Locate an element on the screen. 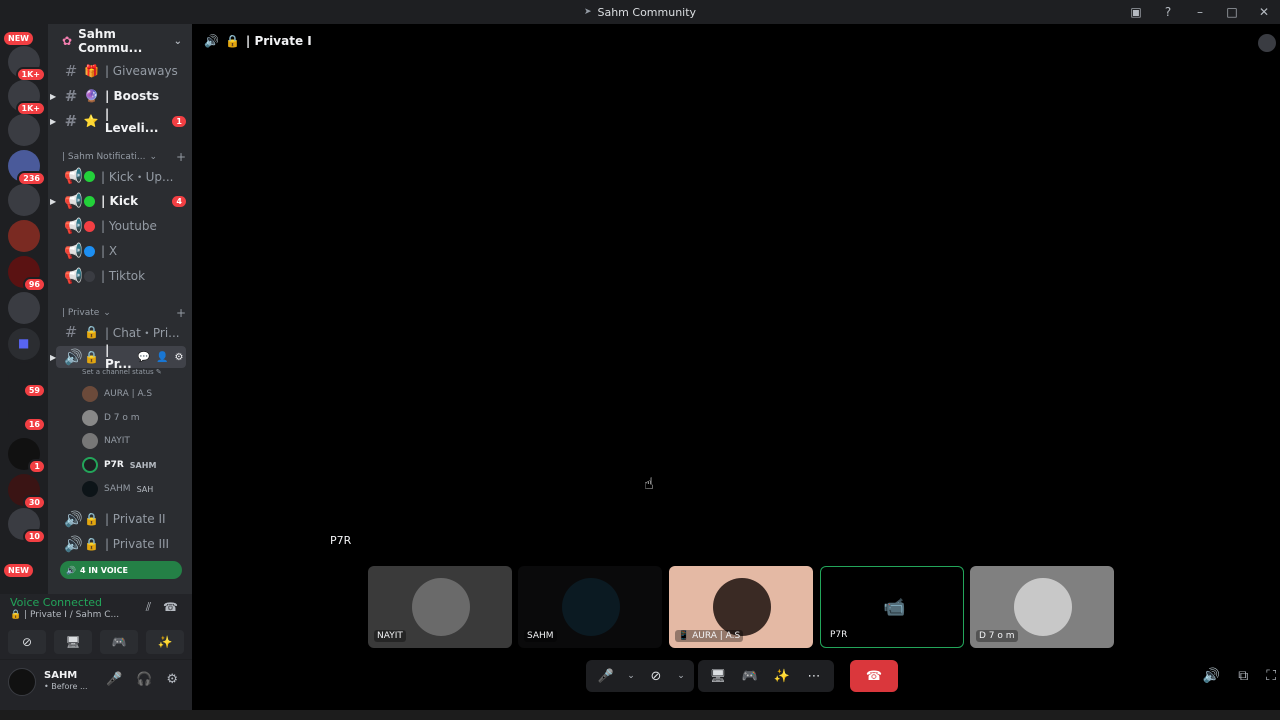 The image size is (1280, 720). channel-x: 📢 | X is located at coordinates (121, 251).